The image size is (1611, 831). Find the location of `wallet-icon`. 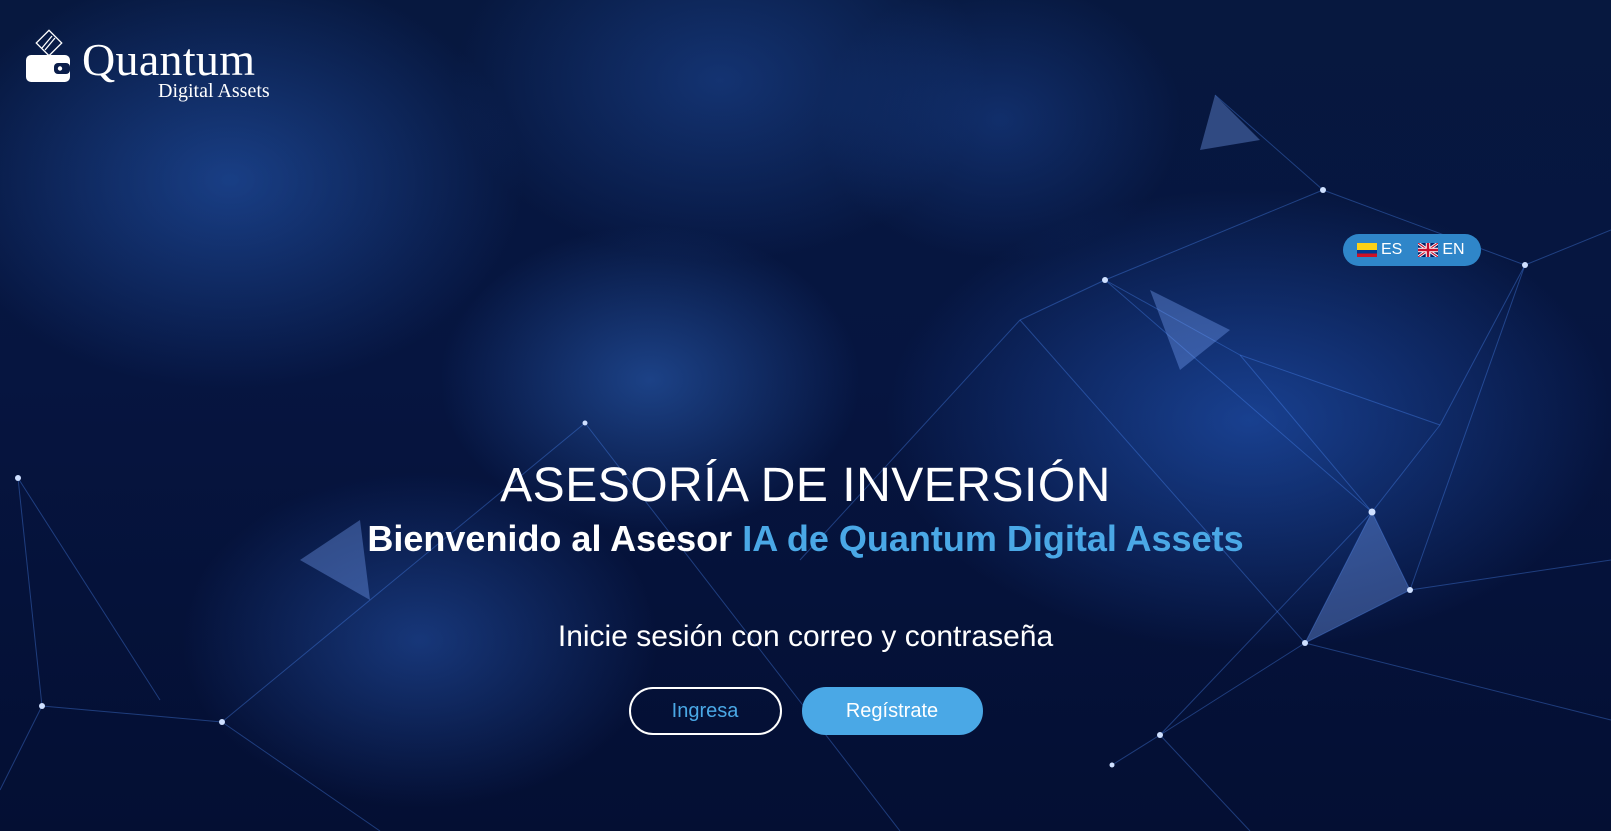

wallet-icon is located at coordinates (48, 55).